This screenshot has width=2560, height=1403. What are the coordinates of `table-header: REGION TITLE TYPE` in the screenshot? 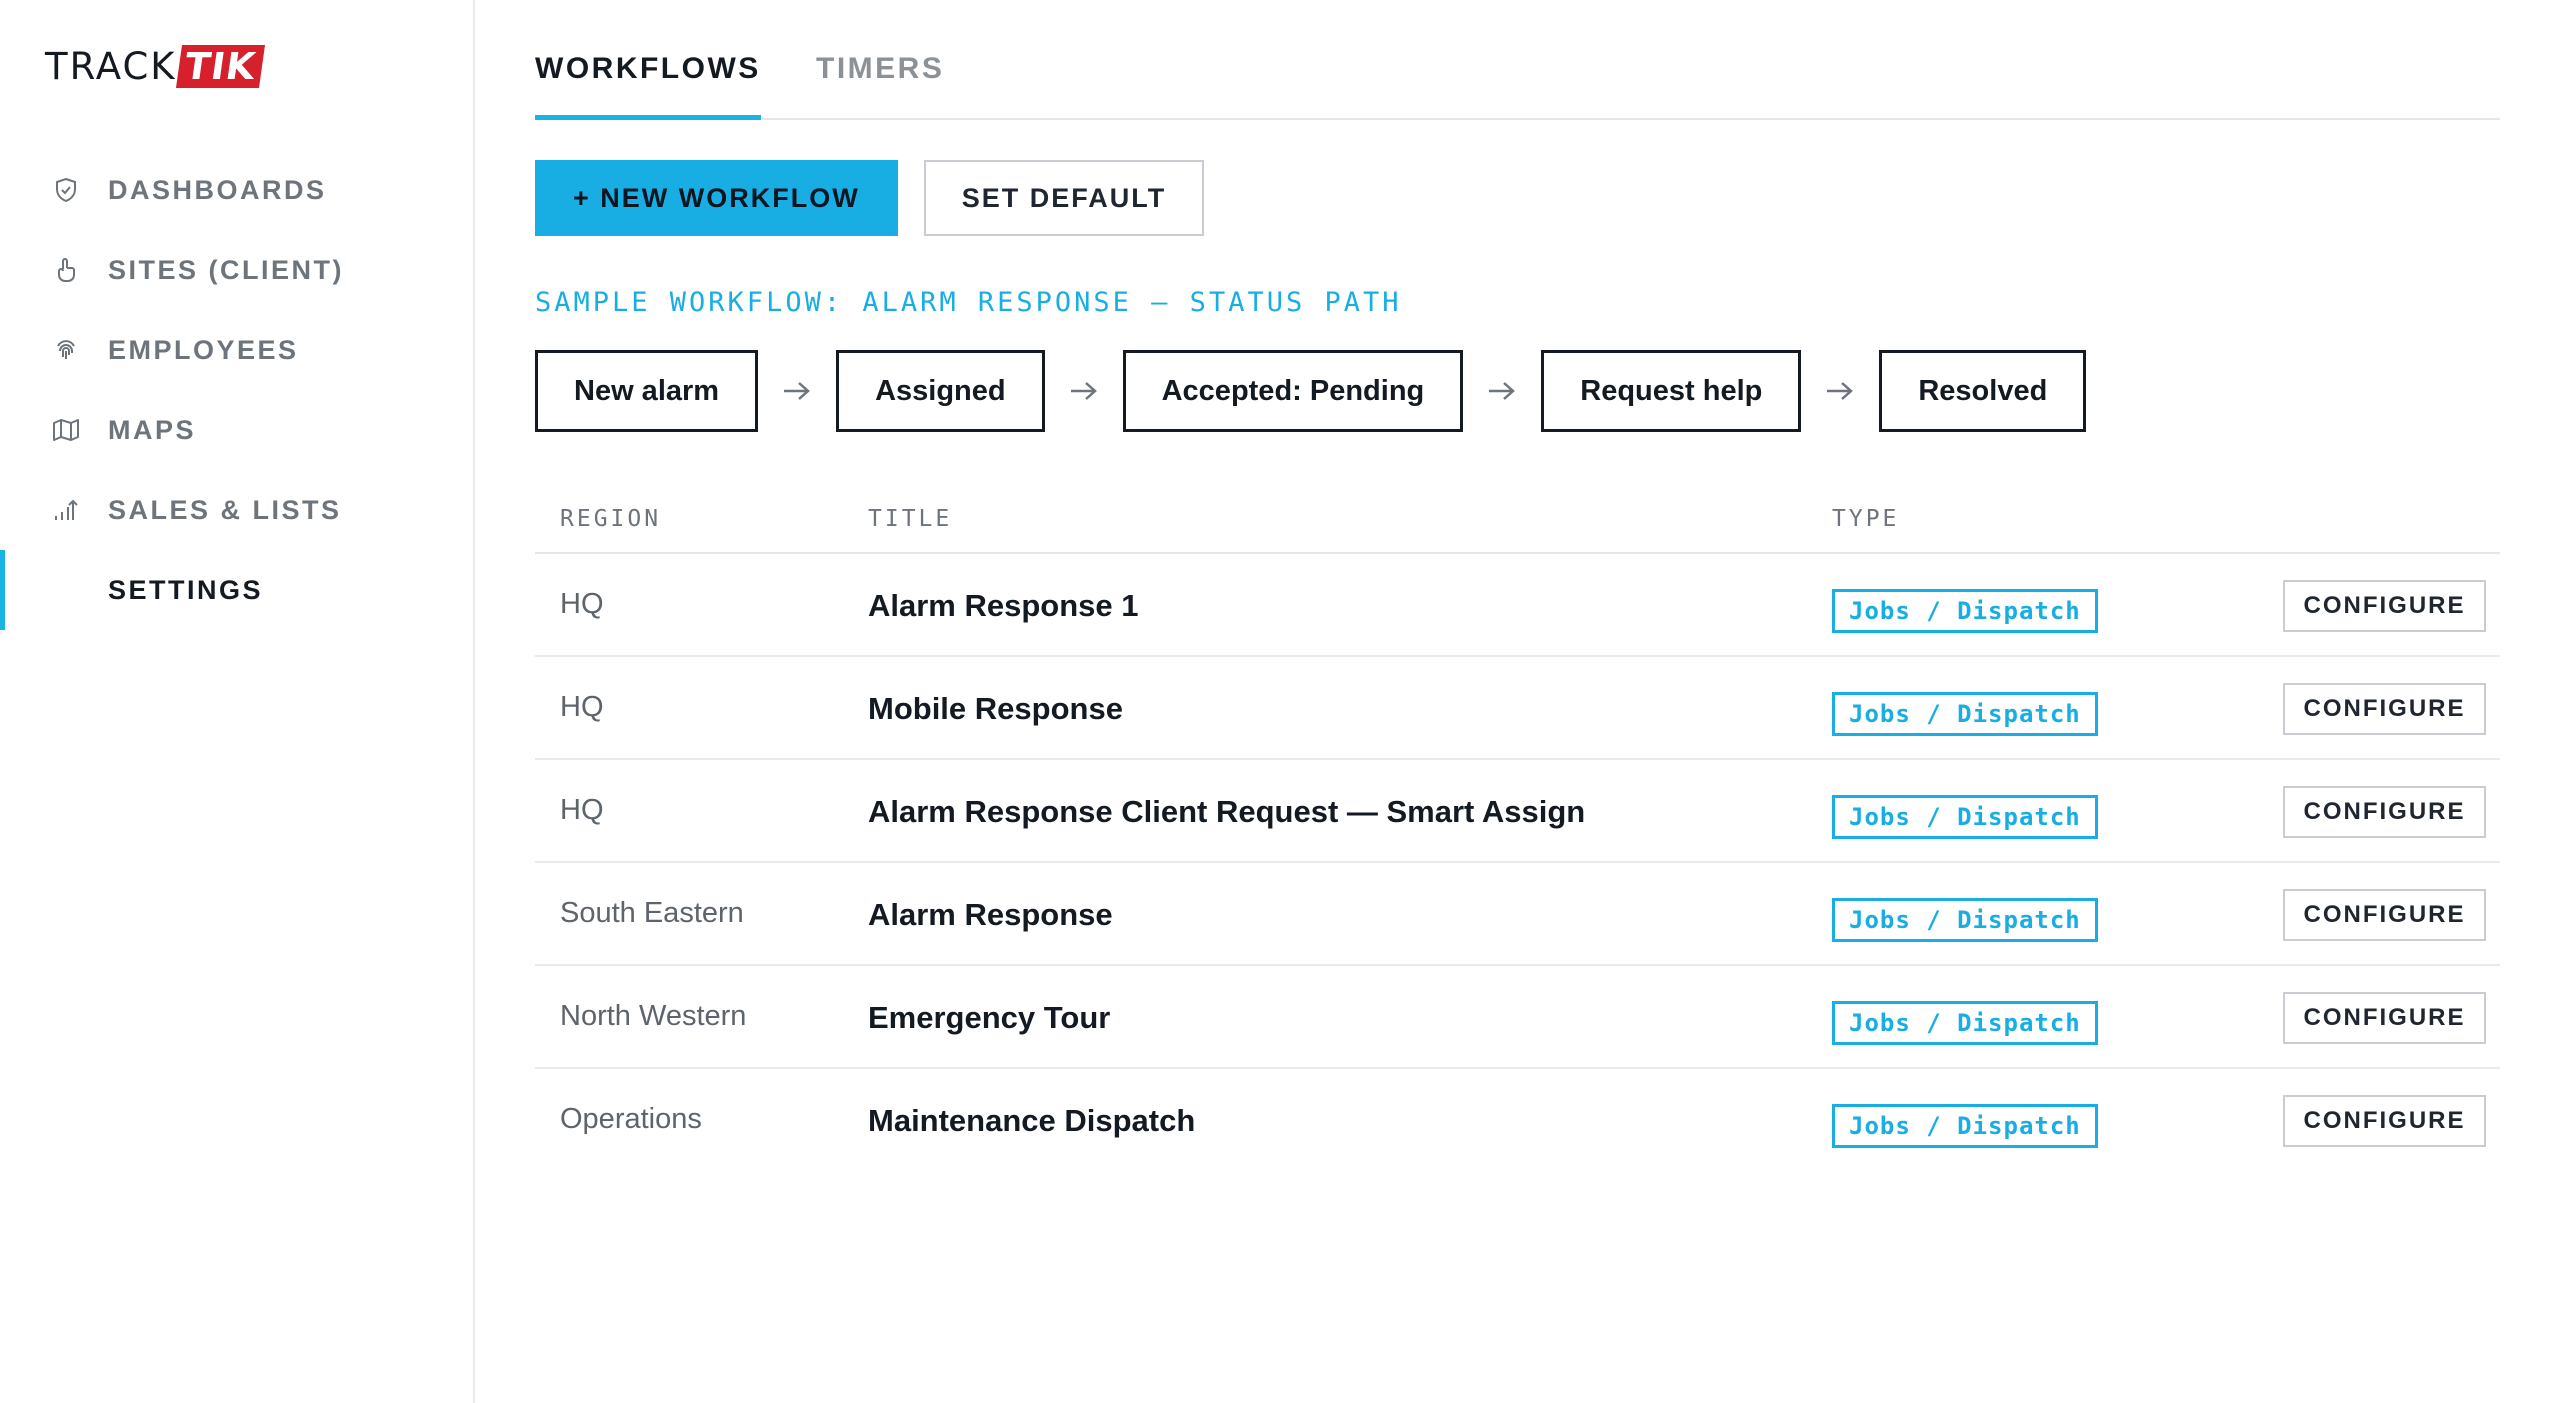 It's located at (1517, 518).